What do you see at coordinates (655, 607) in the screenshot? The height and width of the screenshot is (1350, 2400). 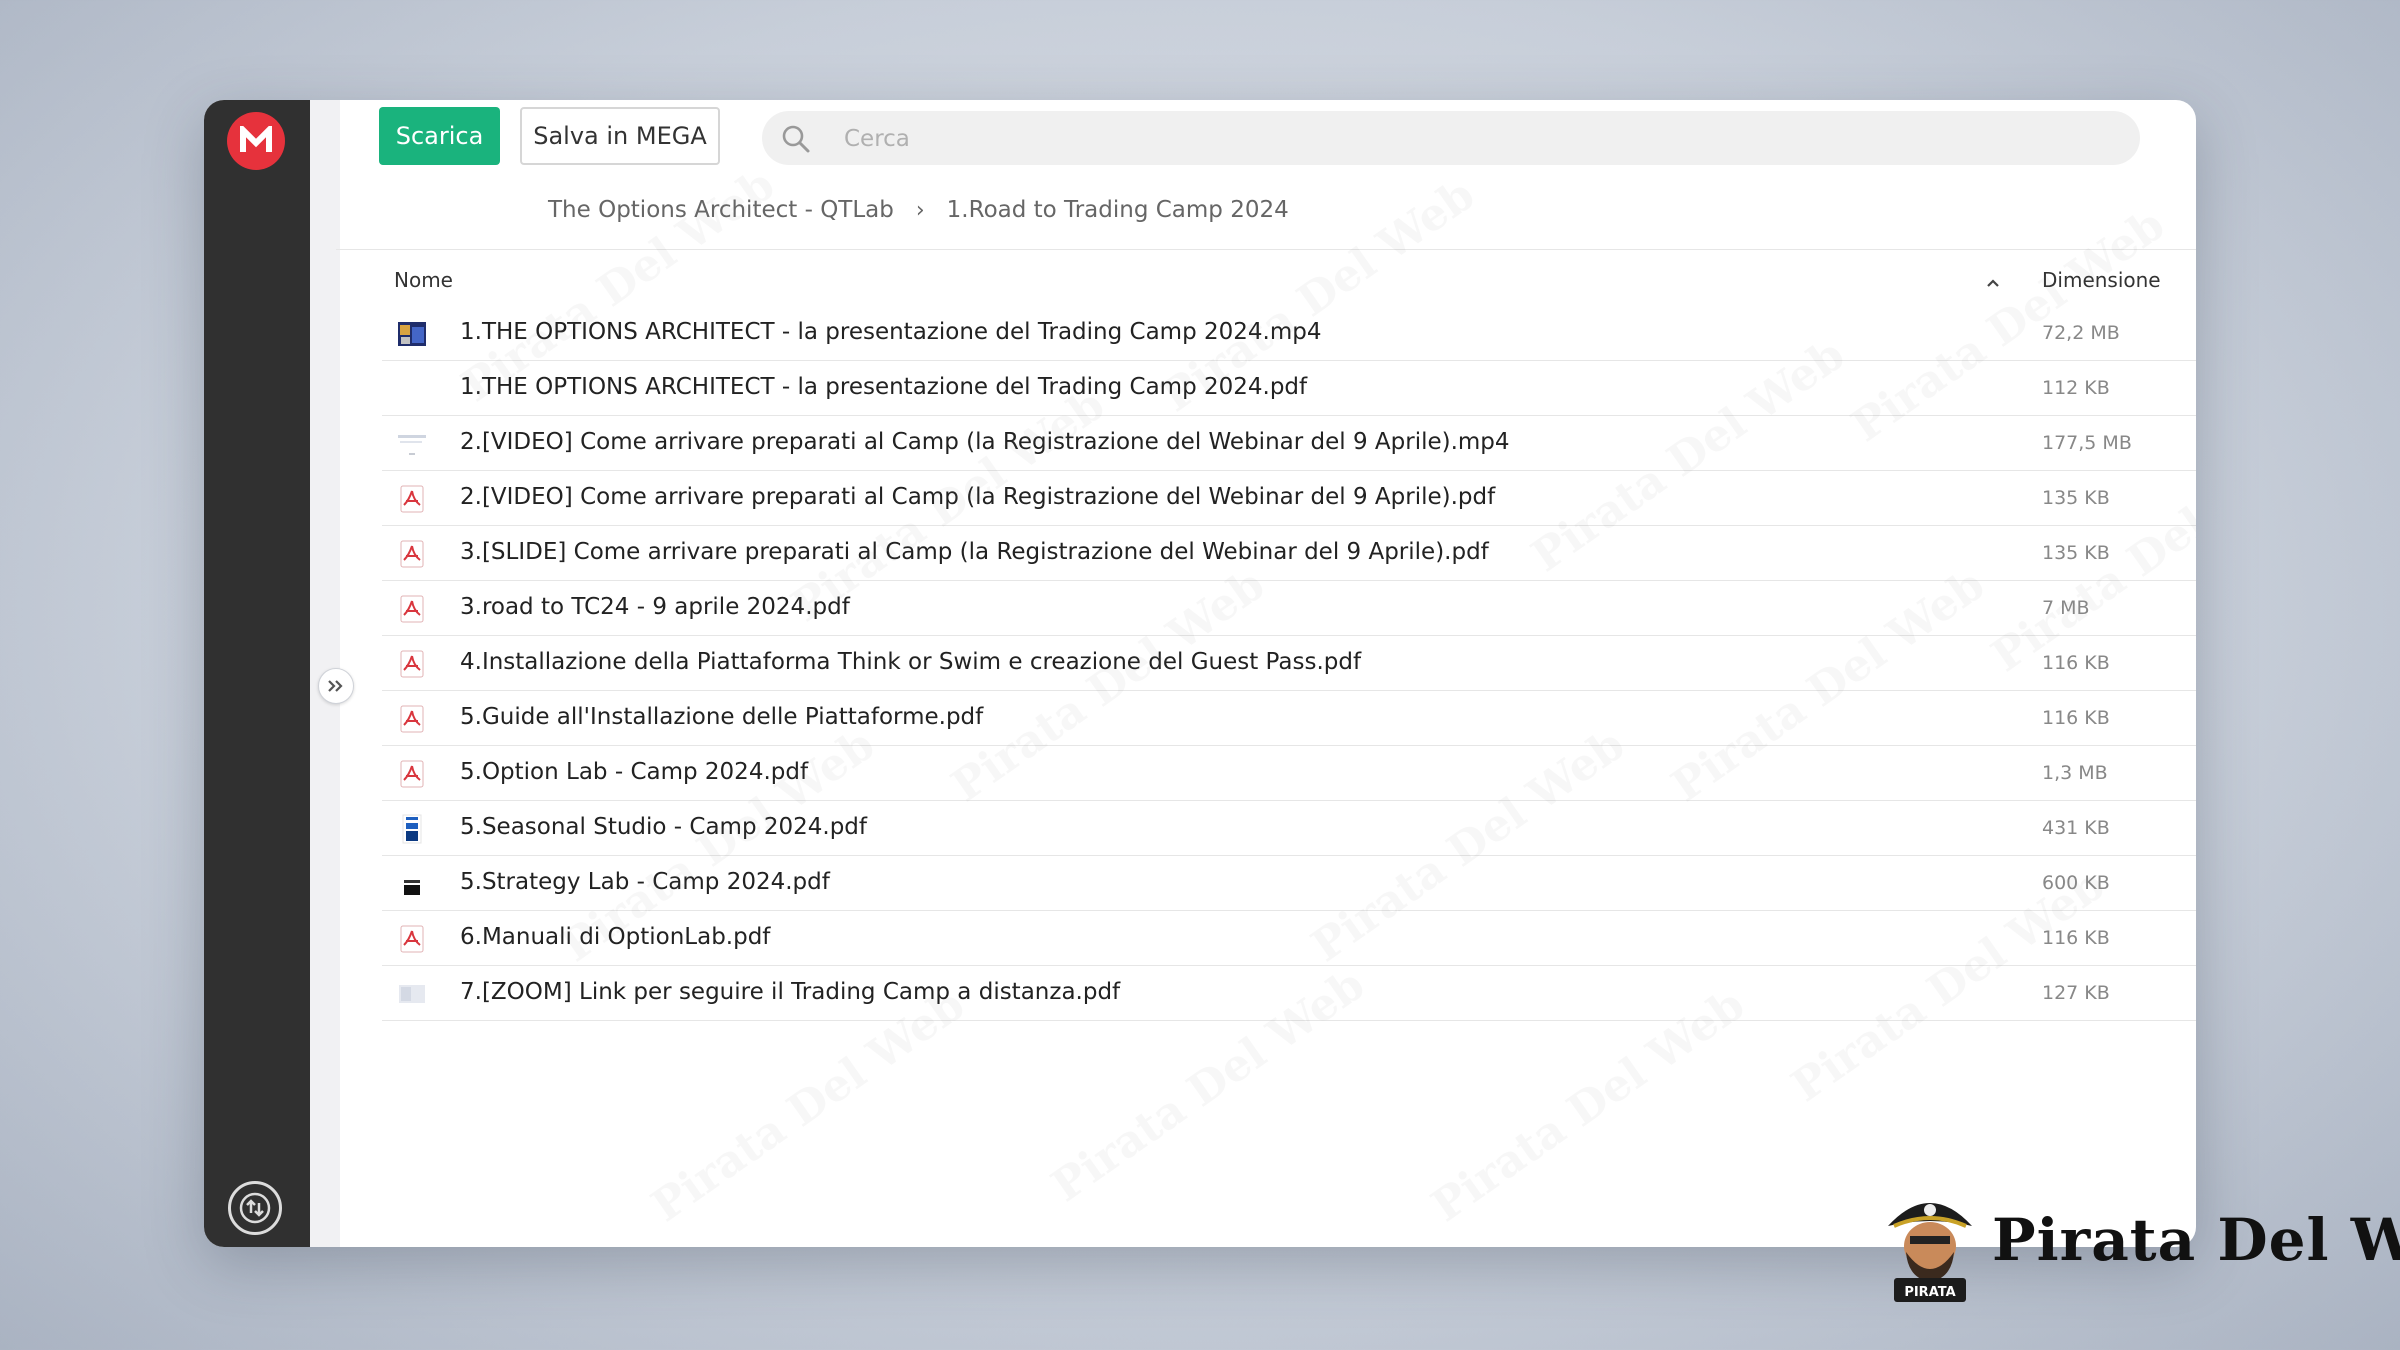 I see `file-name: 3.road to TC24 - 9 aprile 2024.pdf` at bounding box center [655, 607].